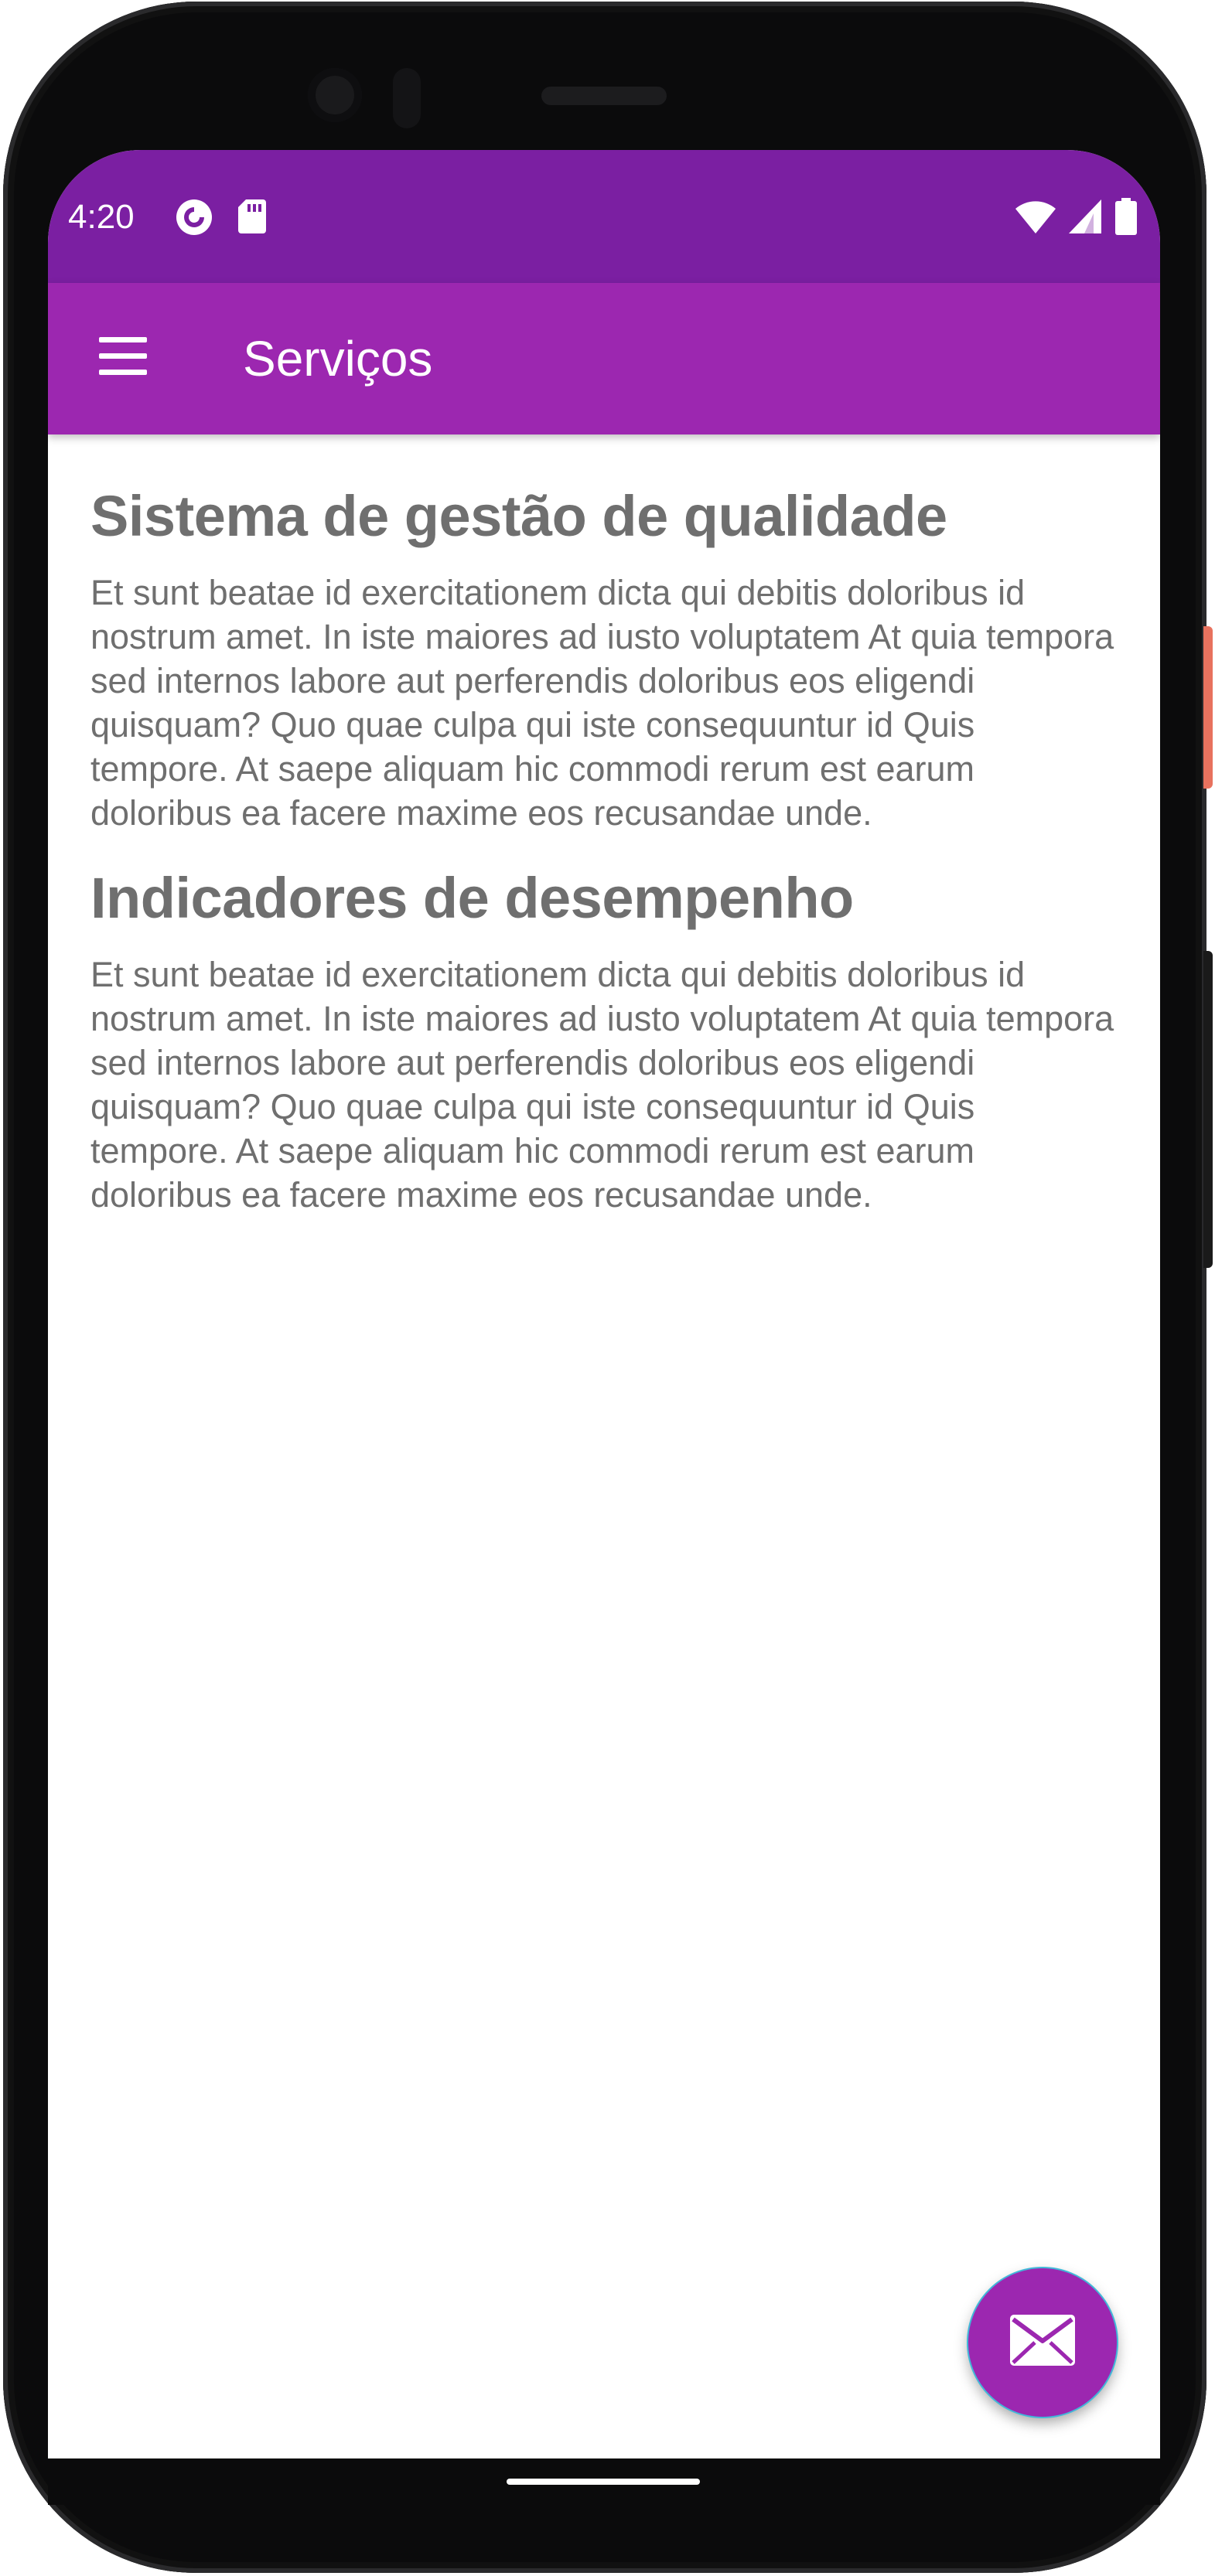 This screenshot has height=2576, width=1215. I want to click on wifi-icon, so click(1035, 216).